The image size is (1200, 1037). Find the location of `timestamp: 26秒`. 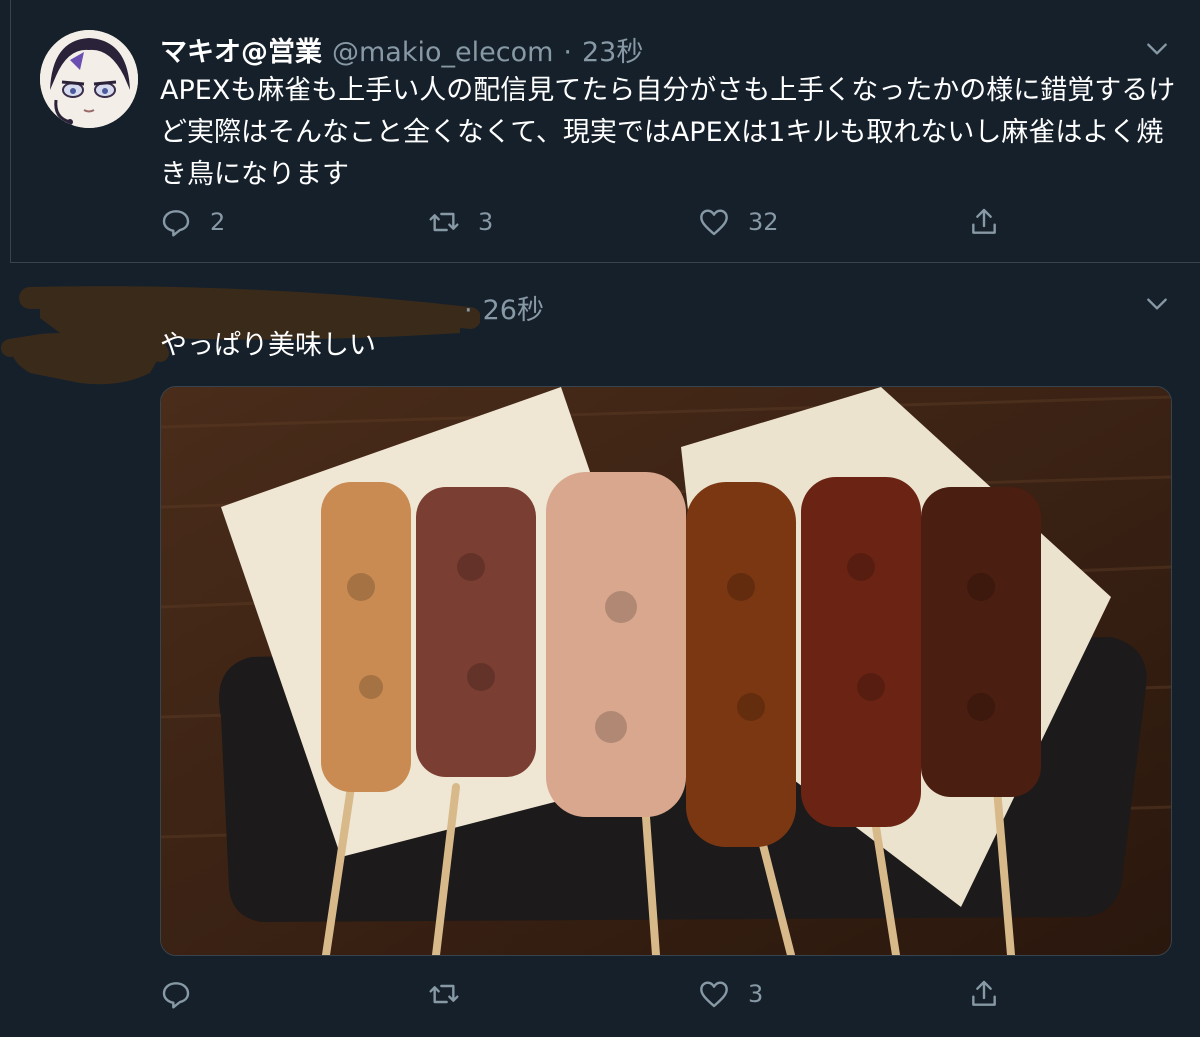

timestamp: 26秒 is located at coordinates (513, 307).